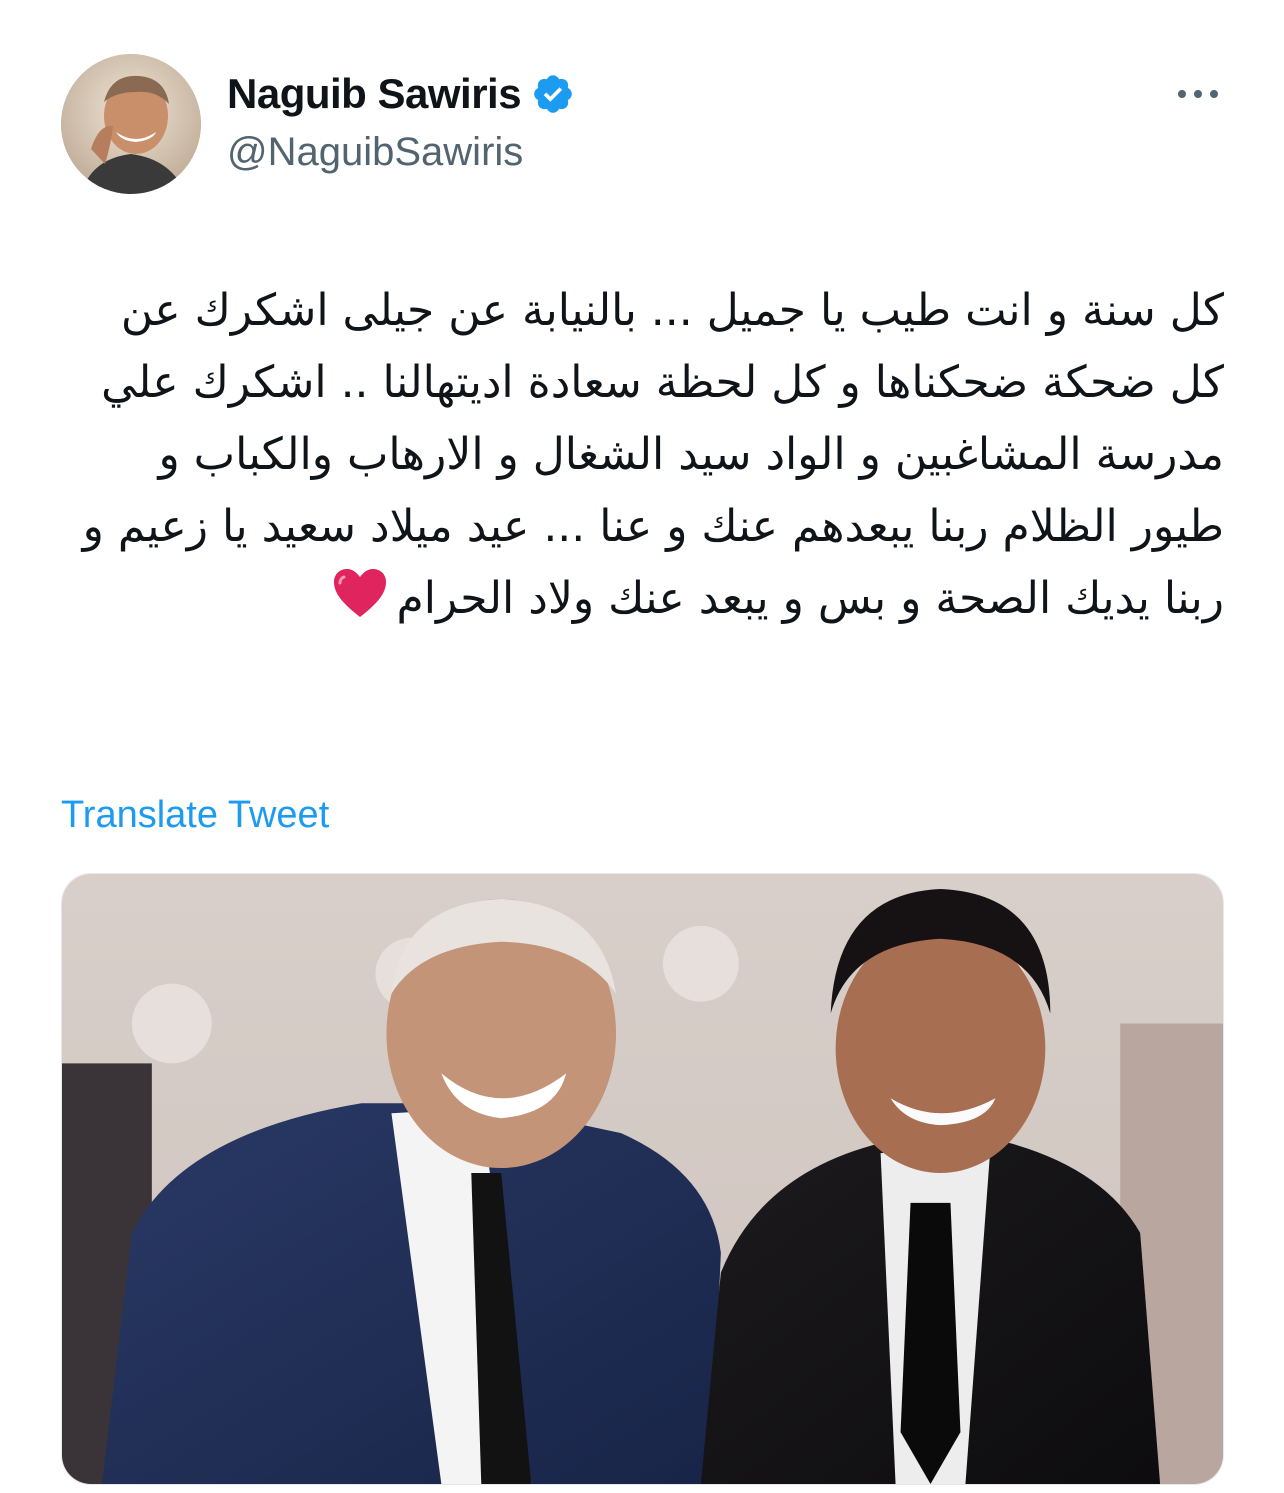 This screenshot has height=1493, width=1284. I want to click on more-options-button, so click(1198, 94).